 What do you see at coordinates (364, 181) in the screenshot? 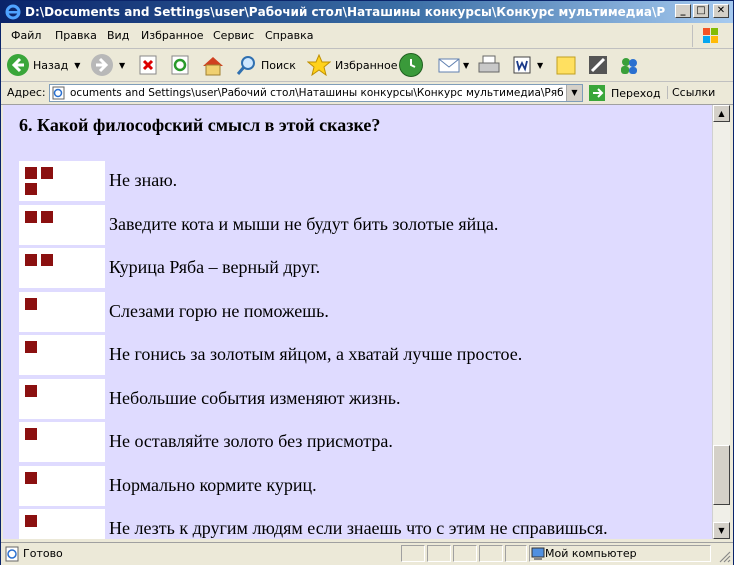
I see `answer-row: Не знаю.` at bounding box center [364, 181].